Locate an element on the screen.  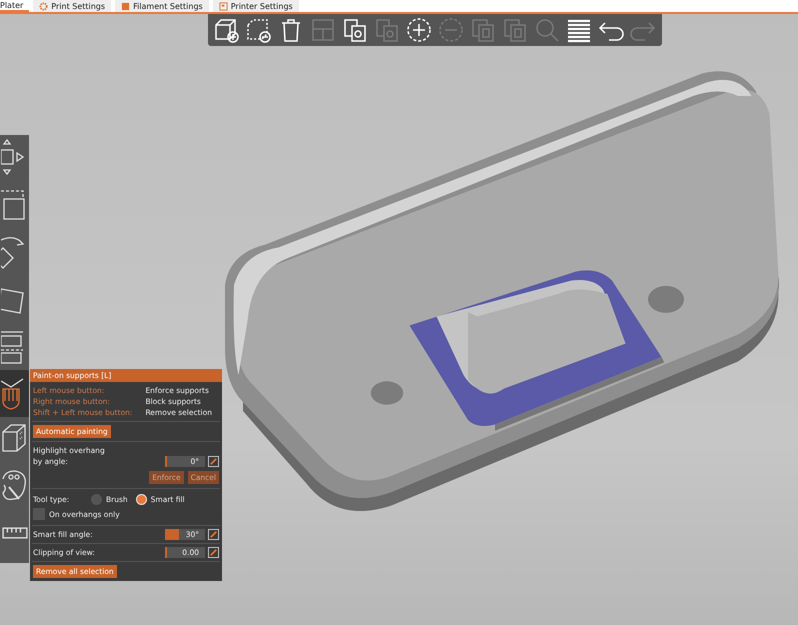
tab: Print Settings is located at coordinates (72, 6).